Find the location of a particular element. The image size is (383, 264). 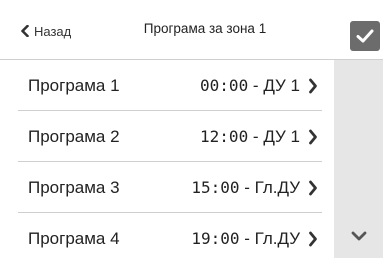

program-time: 00:00 is located at coordinates (224, 85).